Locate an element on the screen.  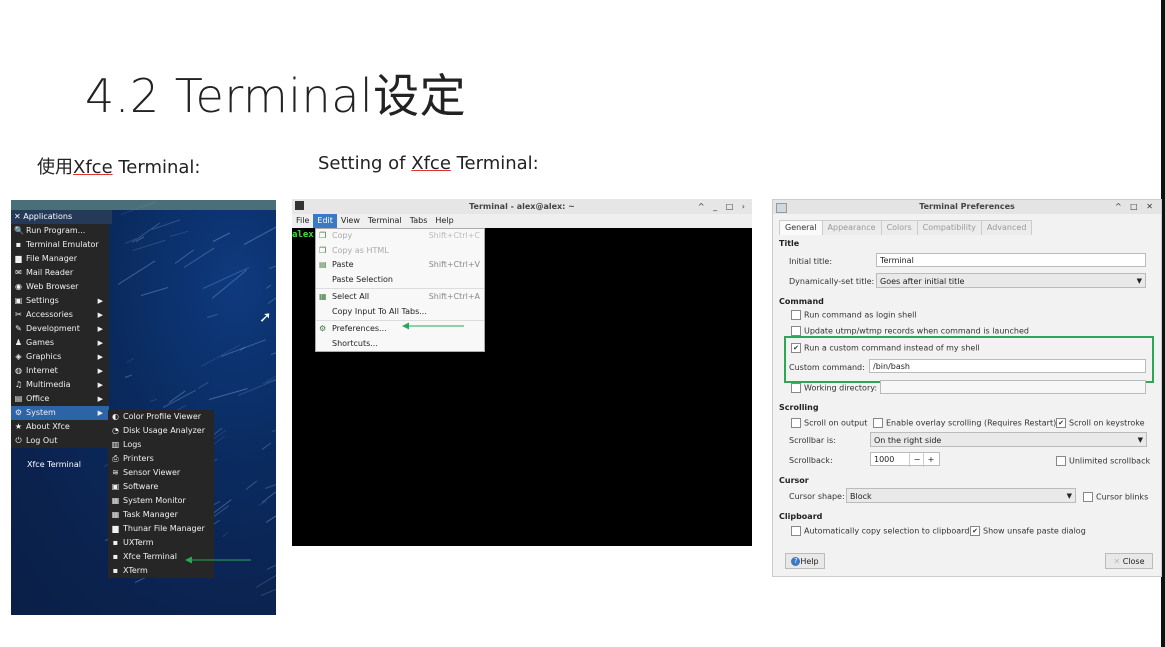
cursor-blinks-option: Cursor blinks is located at coordinates (1115, 497).